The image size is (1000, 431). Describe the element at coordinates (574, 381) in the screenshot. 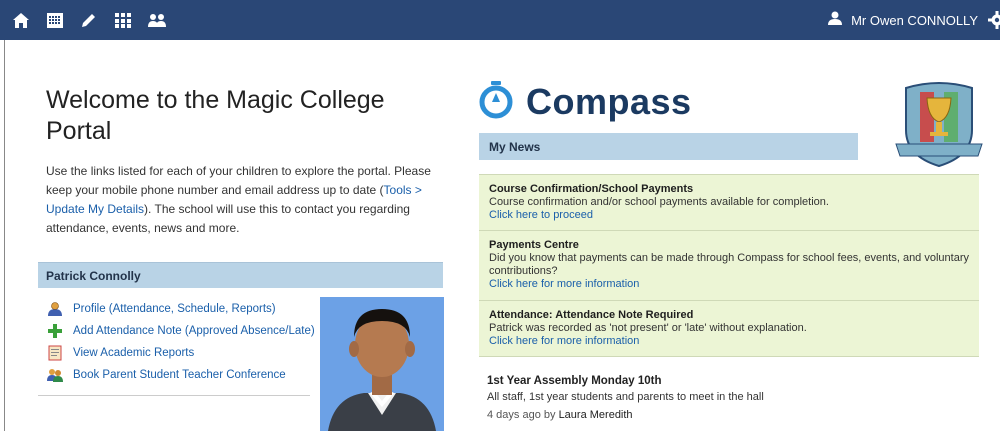

I see `news-post-title: 1st Year Assembly Monday 10th` at that location.